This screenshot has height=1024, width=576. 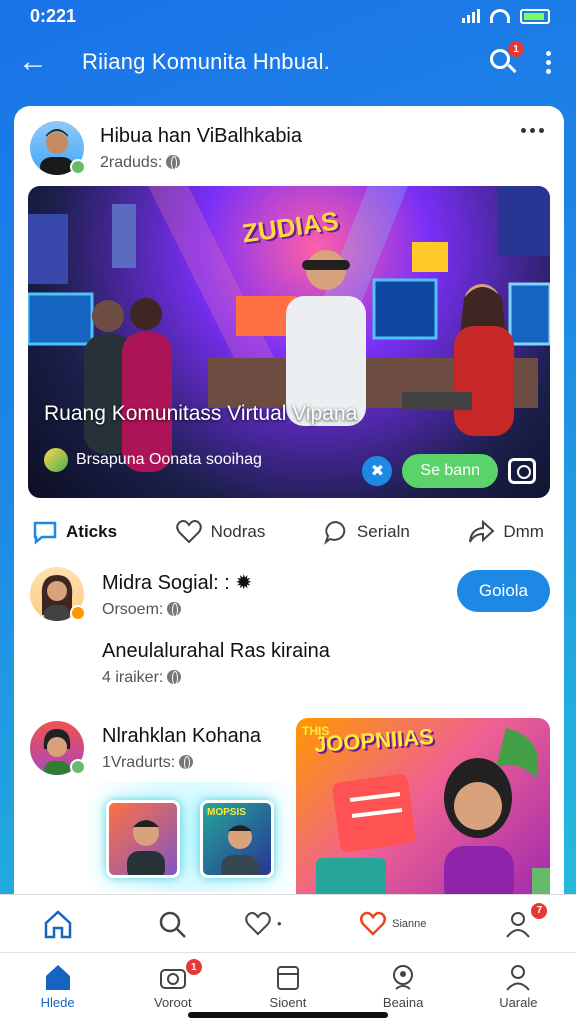 I want to click on post-meta: 2raduds:, so click(x=131, y=162).